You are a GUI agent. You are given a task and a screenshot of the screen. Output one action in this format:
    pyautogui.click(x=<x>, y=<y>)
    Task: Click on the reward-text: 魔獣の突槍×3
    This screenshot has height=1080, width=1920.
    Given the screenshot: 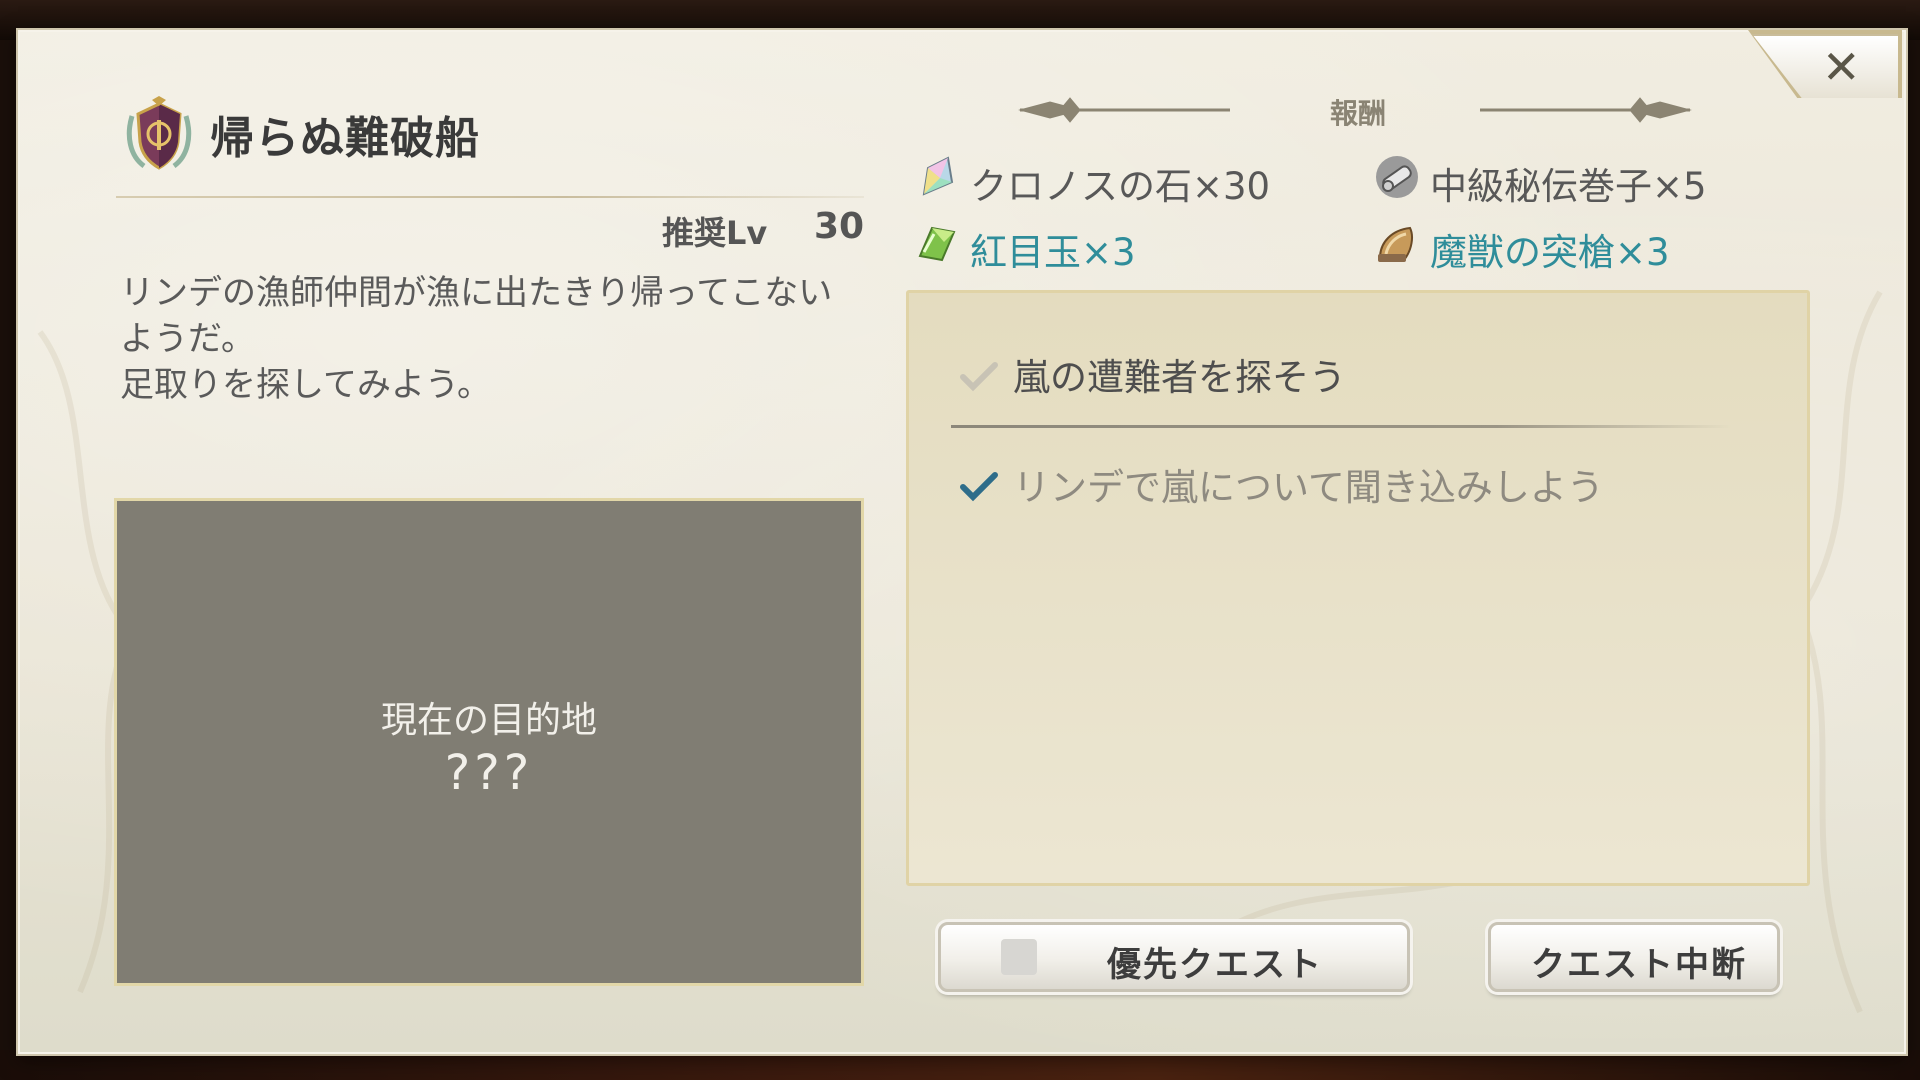 What is the action you would take?
    pyautogui.click(x=1550, y=252)
    